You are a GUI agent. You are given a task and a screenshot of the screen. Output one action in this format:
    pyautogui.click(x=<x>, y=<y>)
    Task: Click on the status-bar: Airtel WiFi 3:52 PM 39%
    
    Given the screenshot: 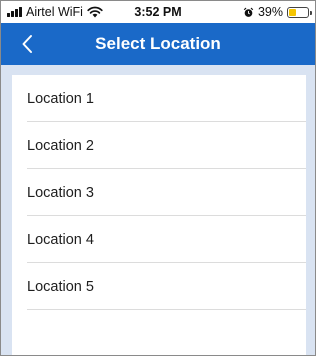 What is the action you would take?
    pyautogui.click(x=158, y=12)
    